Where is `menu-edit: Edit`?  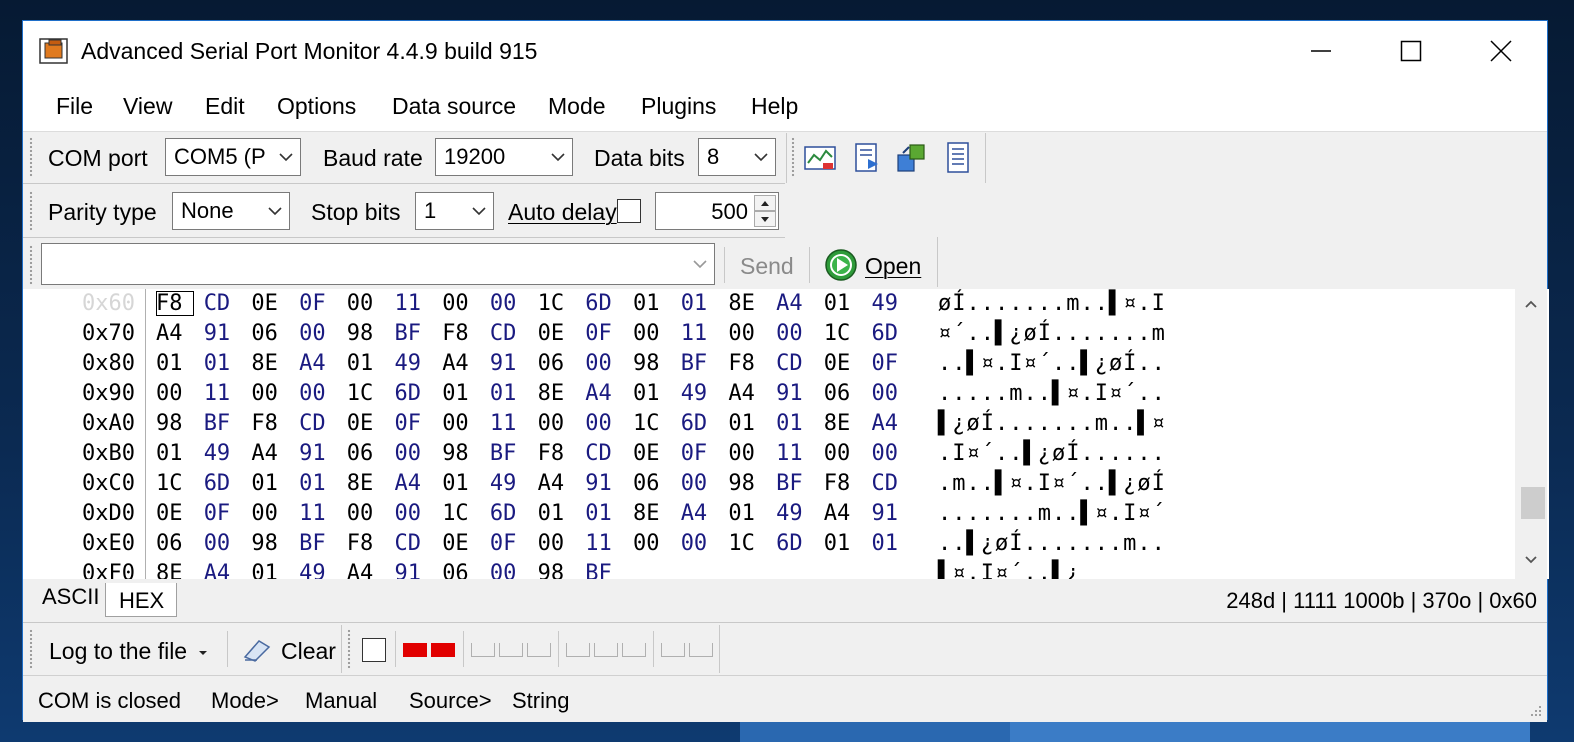
menu-edit: Edit is located at coordinates (225, 106).